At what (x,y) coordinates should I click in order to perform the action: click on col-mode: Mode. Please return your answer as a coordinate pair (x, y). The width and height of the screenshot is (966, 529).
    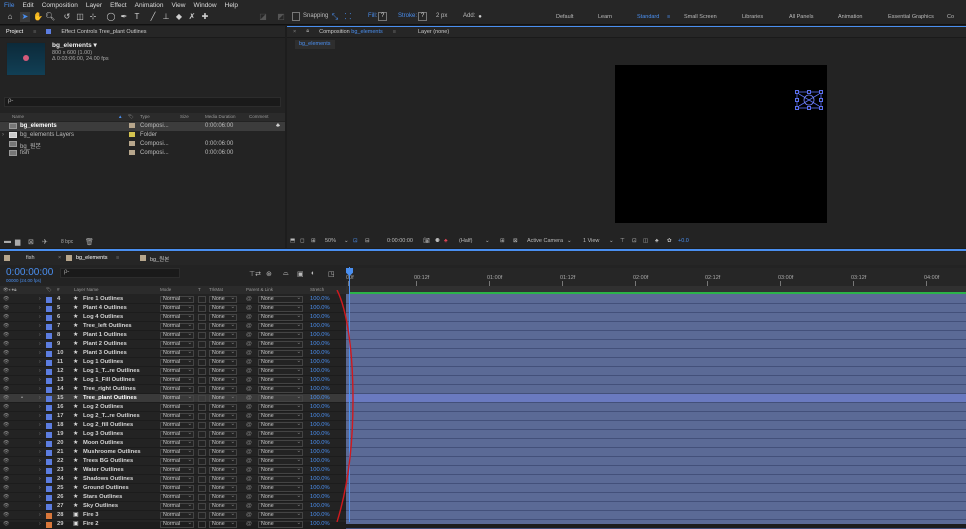
    Looking at the image, I should click on (165, 289).